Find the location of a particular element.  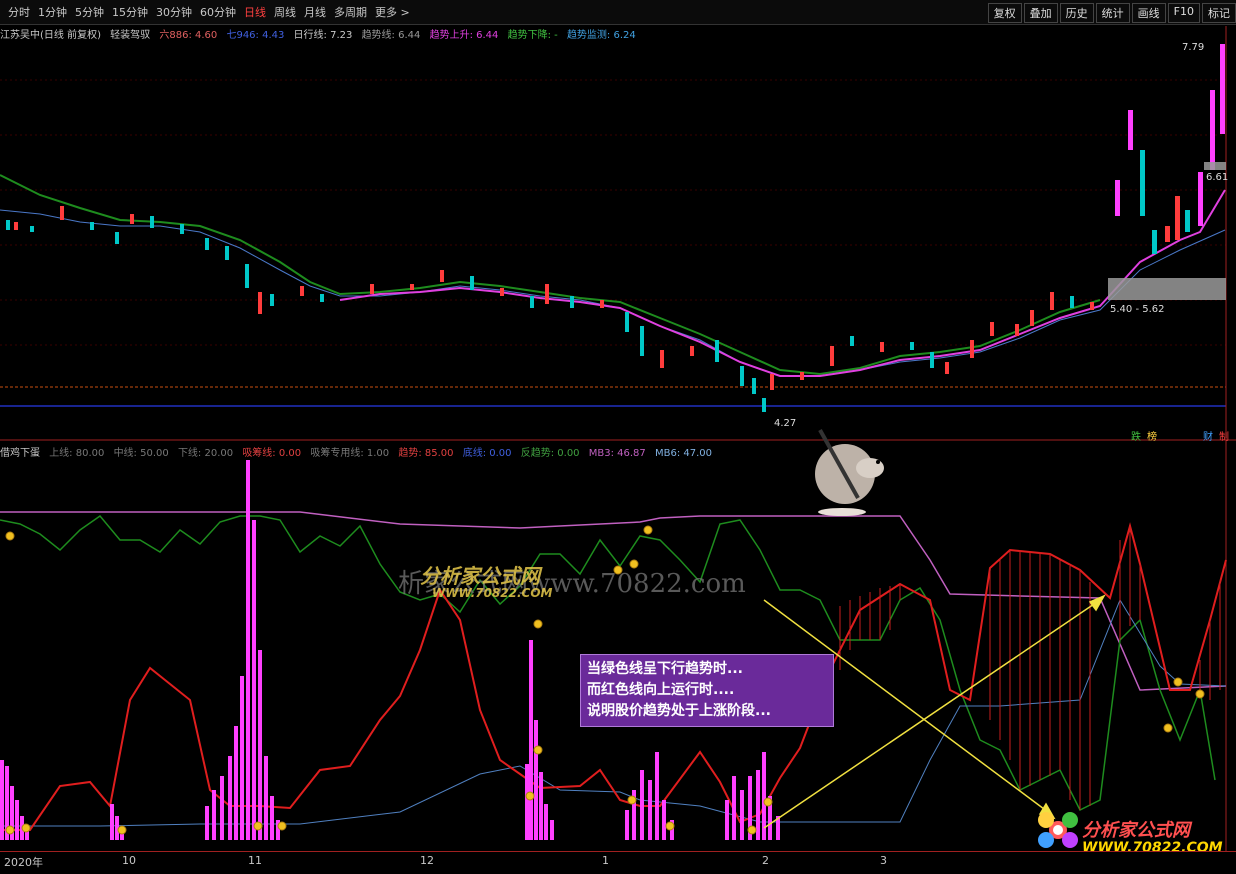

mini-button-cai: 财 is located at coordinates (1208, 435).